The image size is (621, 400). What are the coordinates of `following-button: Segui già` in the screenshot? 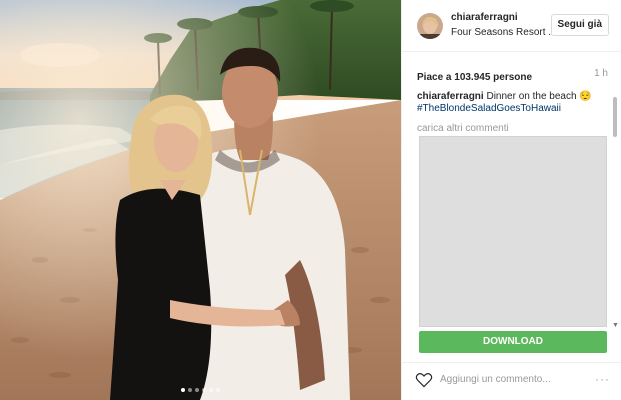 It's located at (579, 25).